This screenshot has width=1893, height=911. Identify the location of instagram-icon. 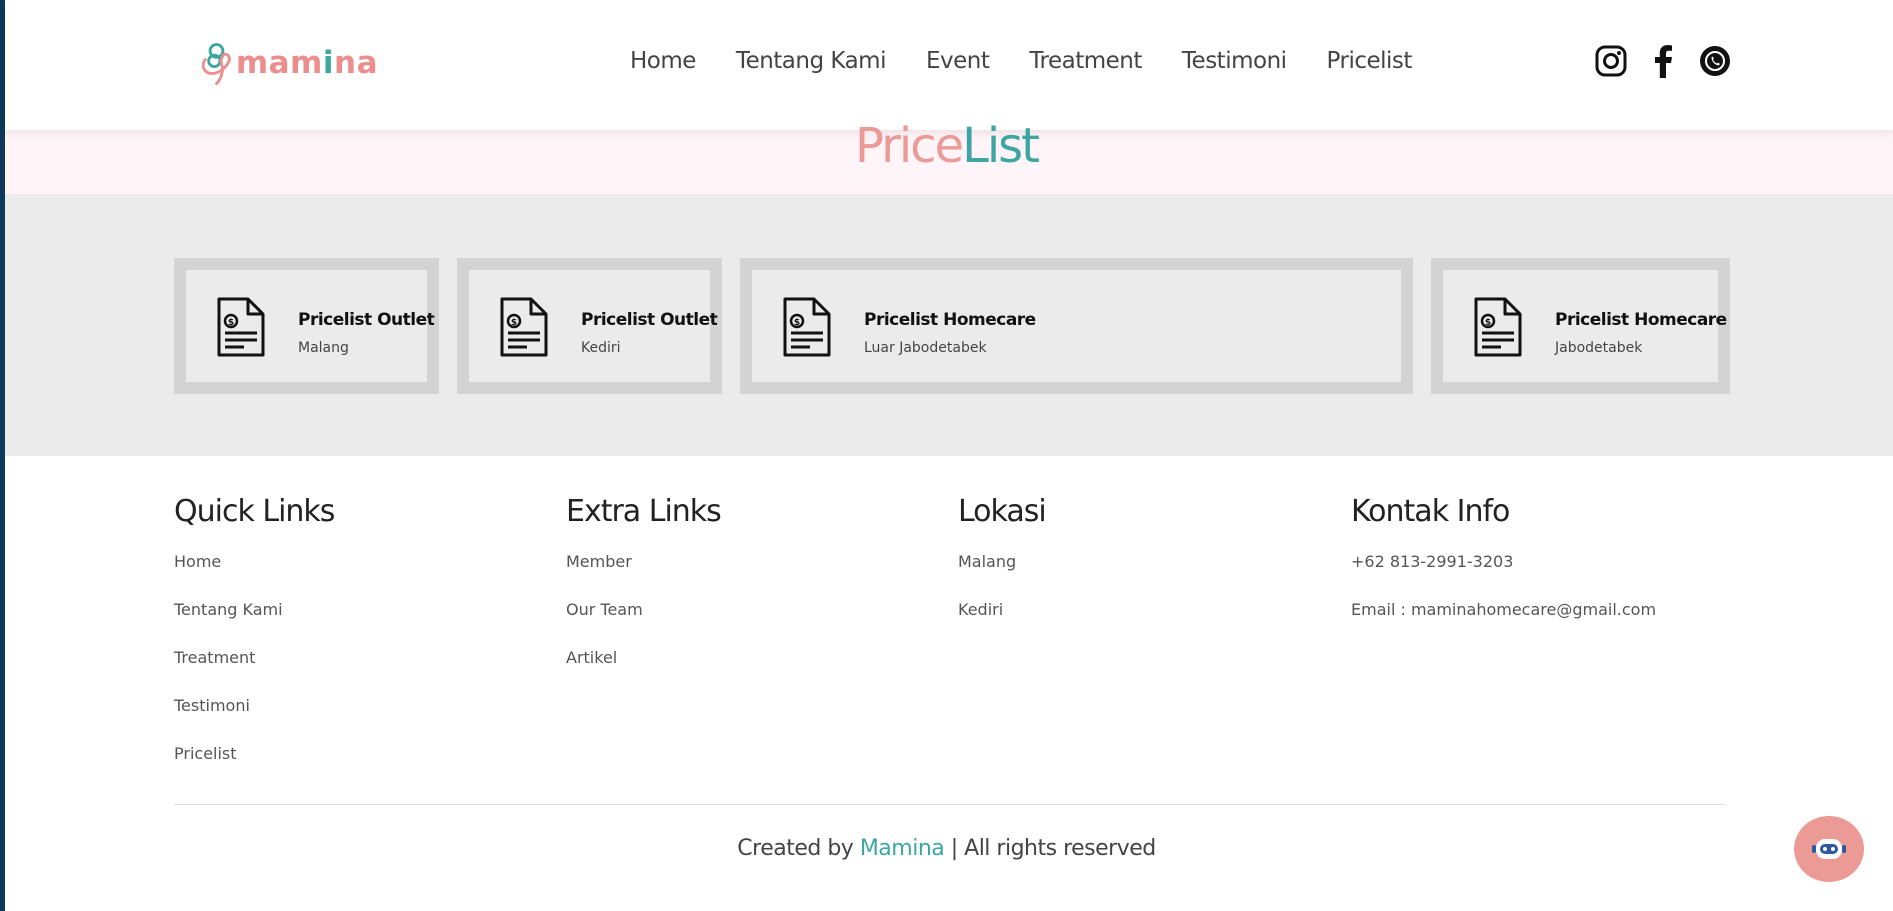
(1611, 61).